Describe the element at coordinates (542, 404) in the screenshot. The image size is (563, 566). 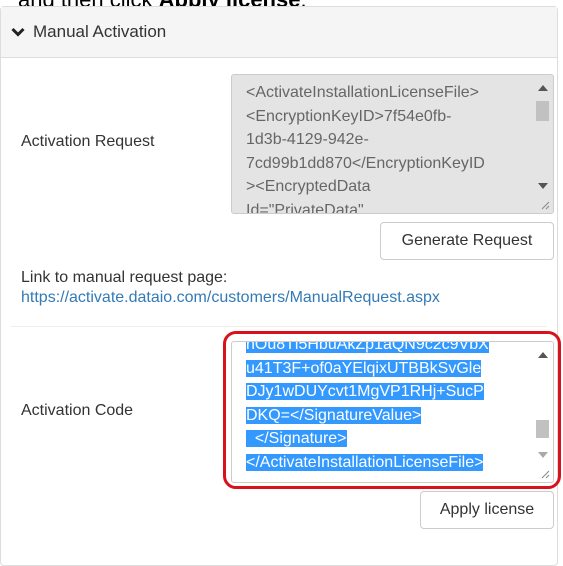
I see `code-scrollbar` at that location.